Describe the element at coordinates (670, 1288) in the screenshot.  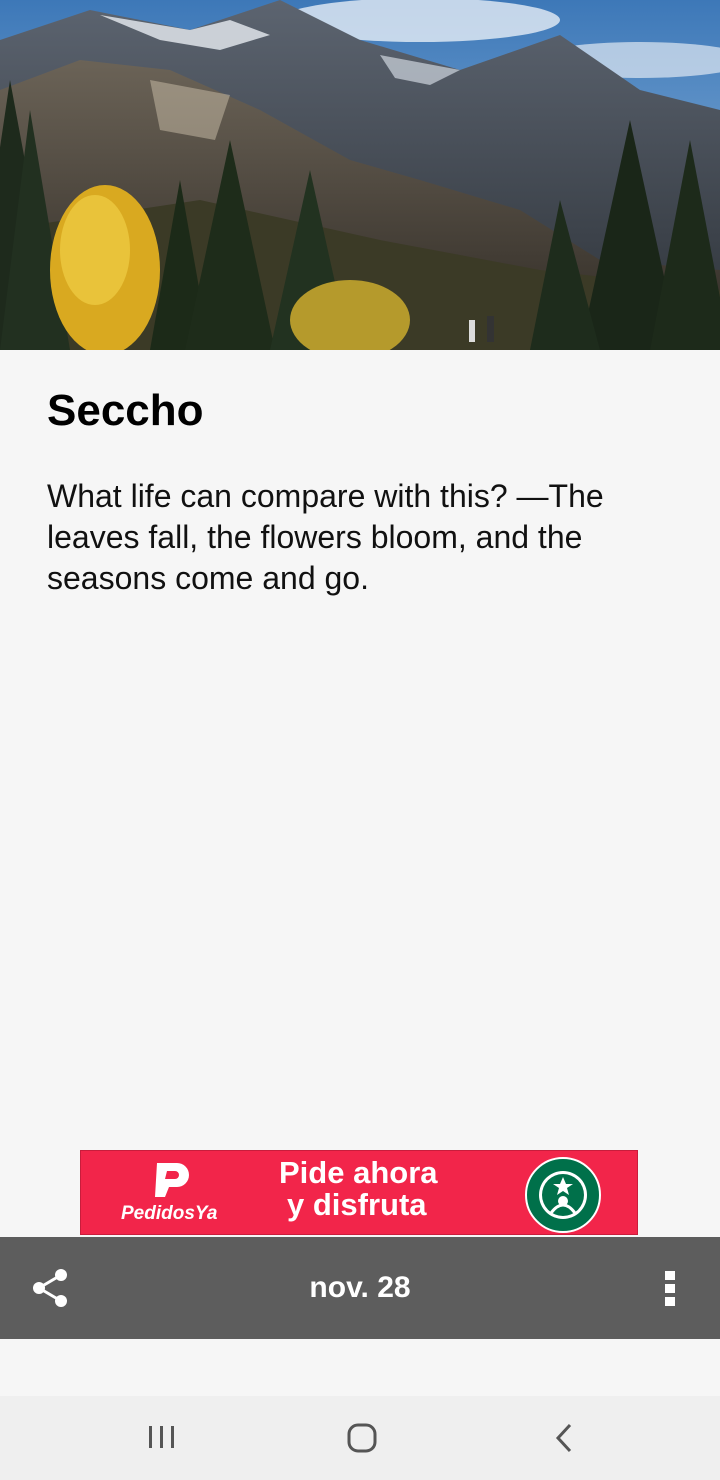
I see `more-vert-icon` at that location.